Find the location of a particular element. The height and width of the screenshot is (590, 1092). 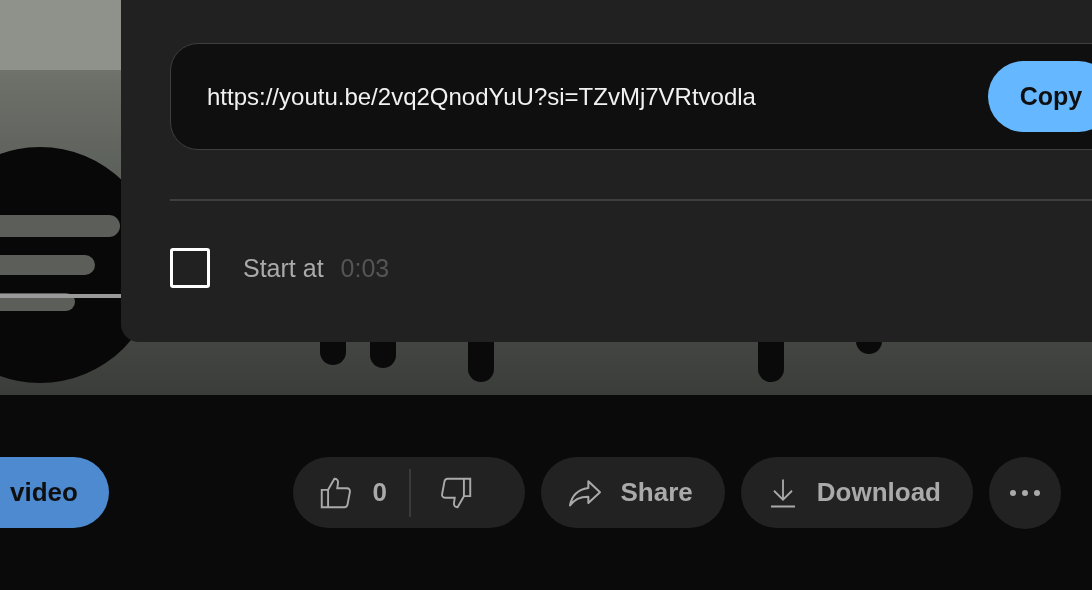

like-button: 0 is located at coordinates (351, 492).